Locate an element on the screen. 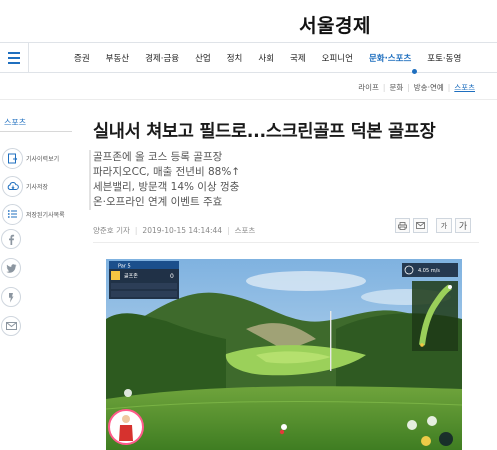  mail-icon is located at coordinates (11, 326).